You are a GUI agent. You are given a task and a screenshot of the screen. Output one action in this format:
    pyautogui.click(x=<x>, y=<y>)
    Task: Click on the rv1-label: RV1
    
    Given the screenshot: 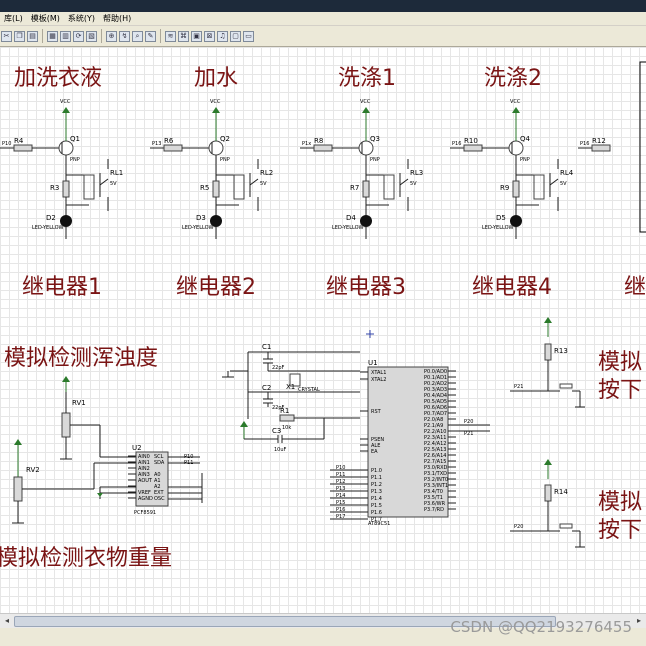 What is the action you would take?
    pyautogui.click(x=79, y=403)
    